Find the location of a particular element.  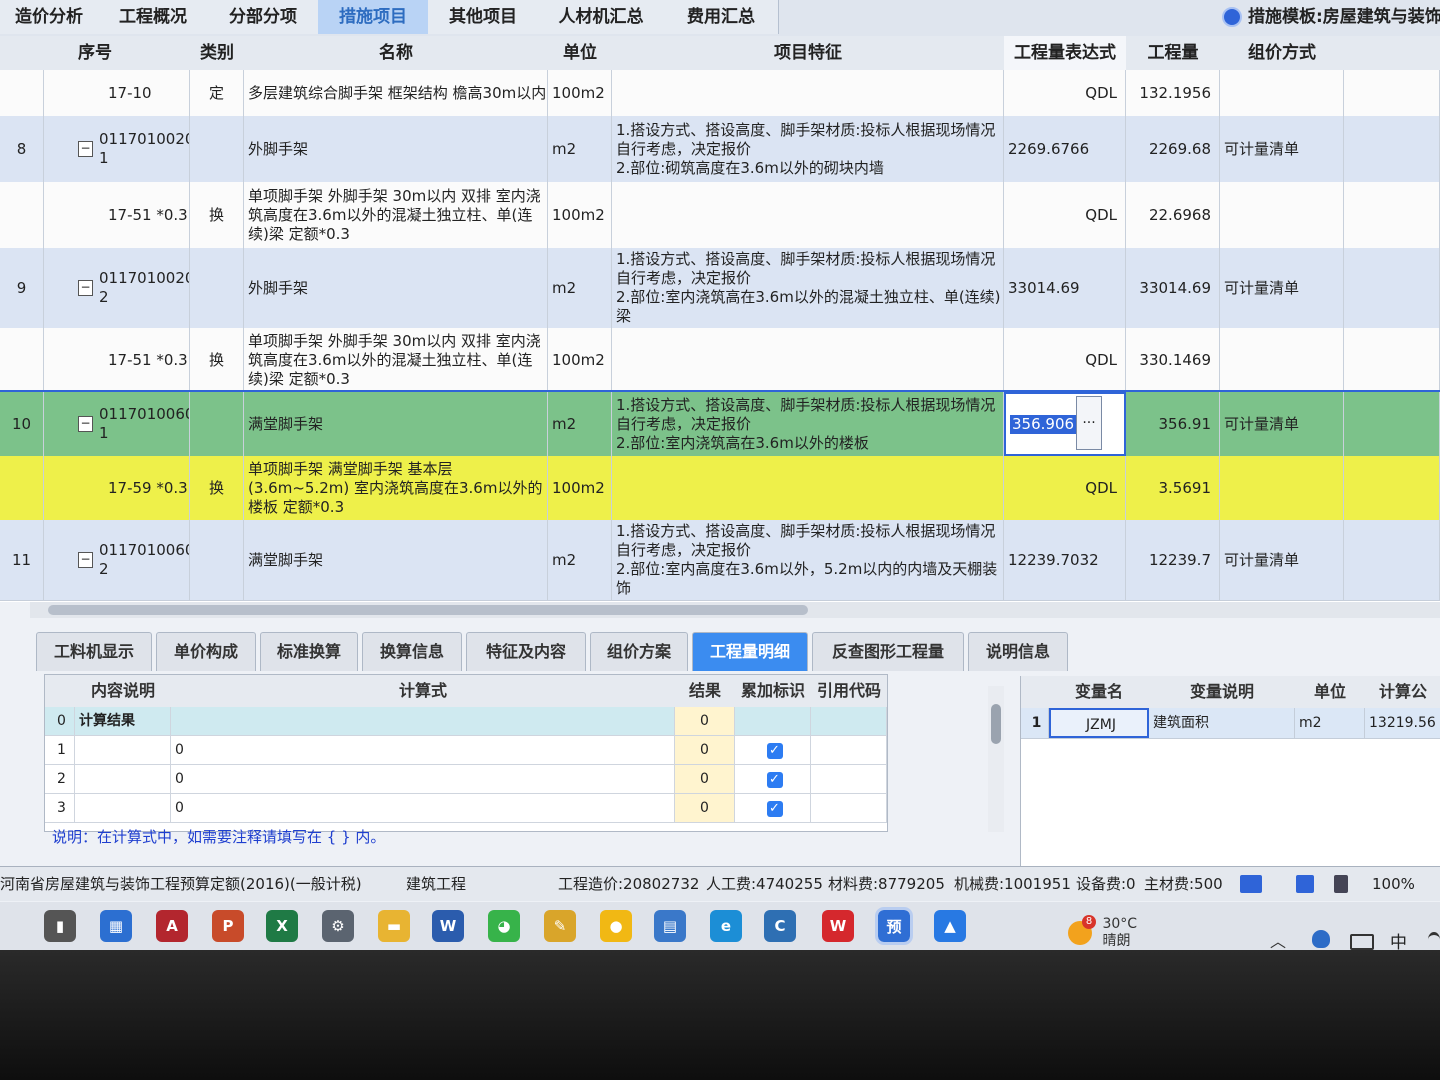

cell-name: 外脚手架 is located at coordinates (396, 149).